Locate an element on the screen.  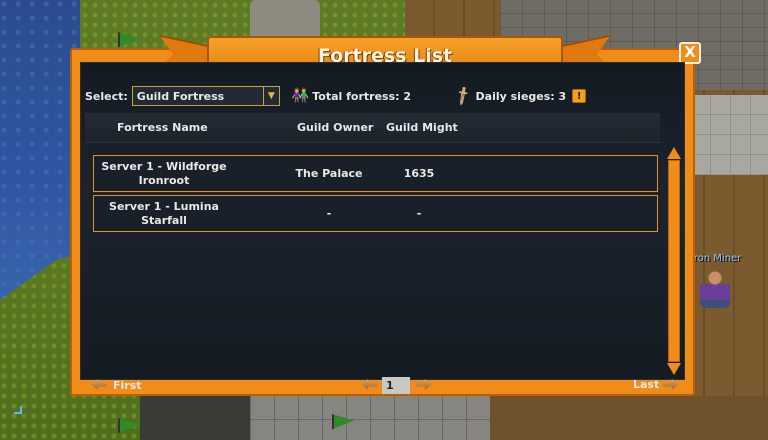
table-header: Fortress Name Guild Owner Guild Might is located at coordinates (372, 128).